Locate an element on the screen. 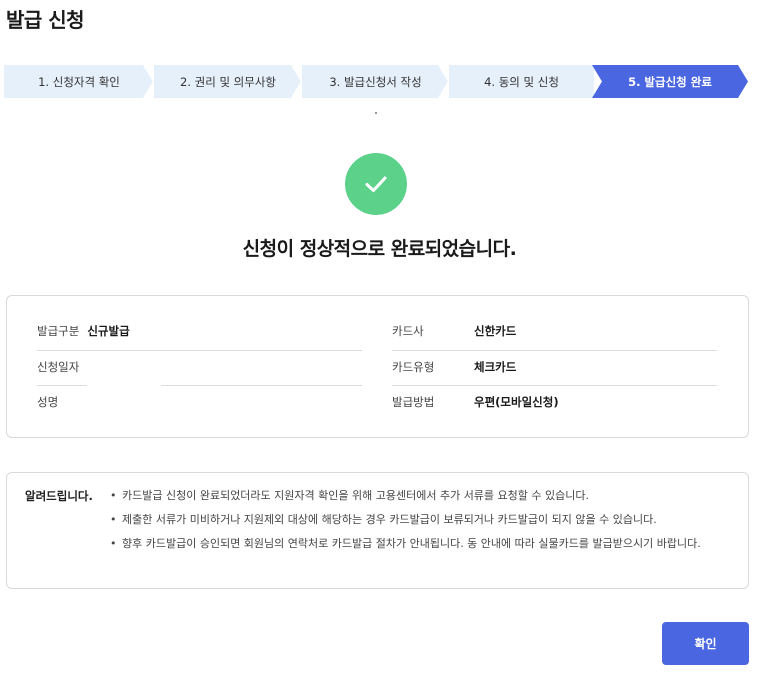 Image resolution: width=759 pixels, height=677 pixels. step-2-label: 2. 권리 및 의무사항 is located at coordinates (228, 81).